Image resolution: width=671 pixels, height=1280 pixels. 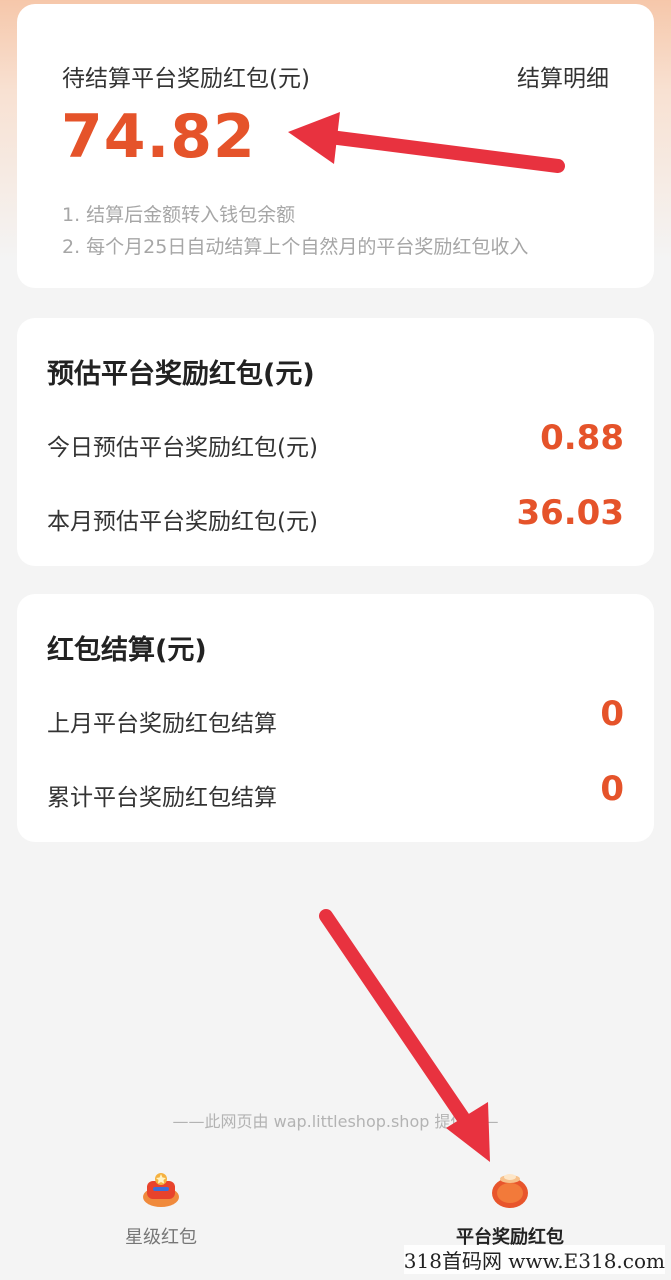 I want to click on site-watermark: 318首码网 www.E318.com, so click(x=534, y=1259).